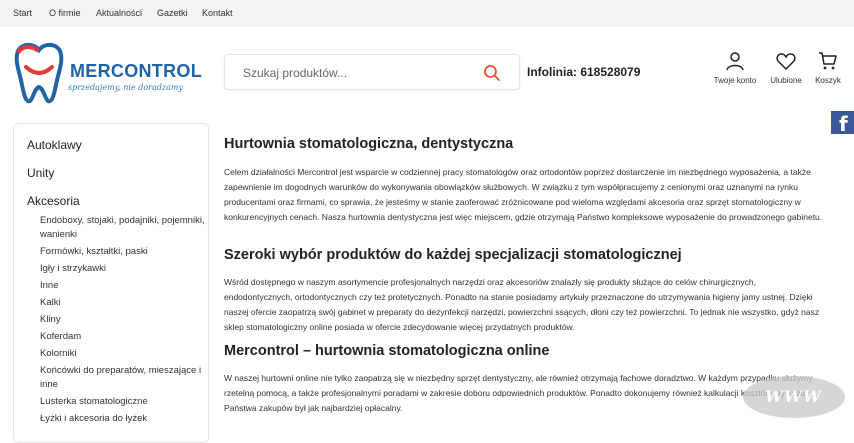  What do you see at coordinates (828, 61) in the screenshot?
I see `cart-icon` at bounding box center [828, 61].